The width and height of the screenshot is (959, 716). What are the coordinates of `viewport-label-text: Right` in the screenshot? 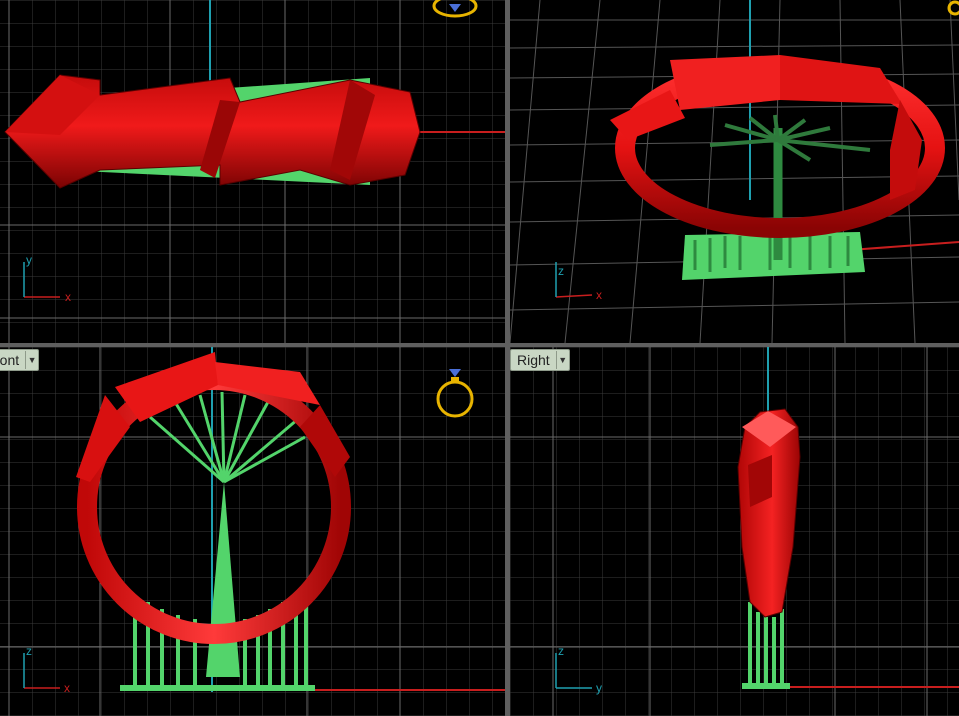 It's located at (533, 360).